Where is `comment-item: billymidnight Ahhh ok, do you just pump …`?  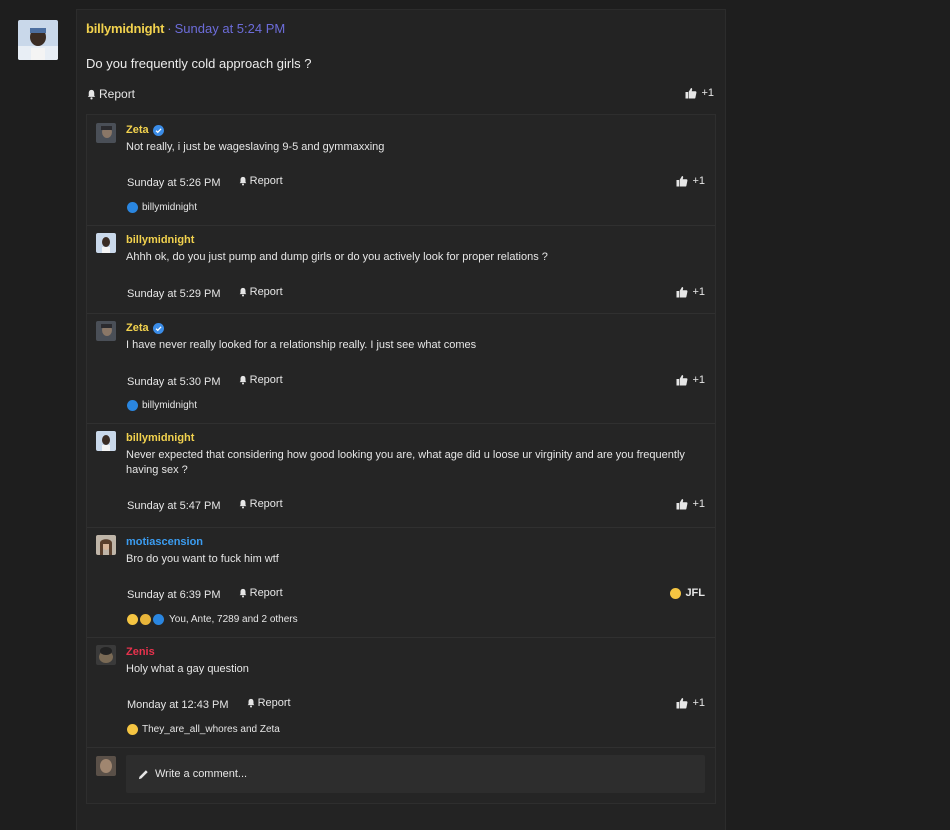 comment-item: billymidnight Ahhh ok, do you just pump … is located at coordinates (401, 269).